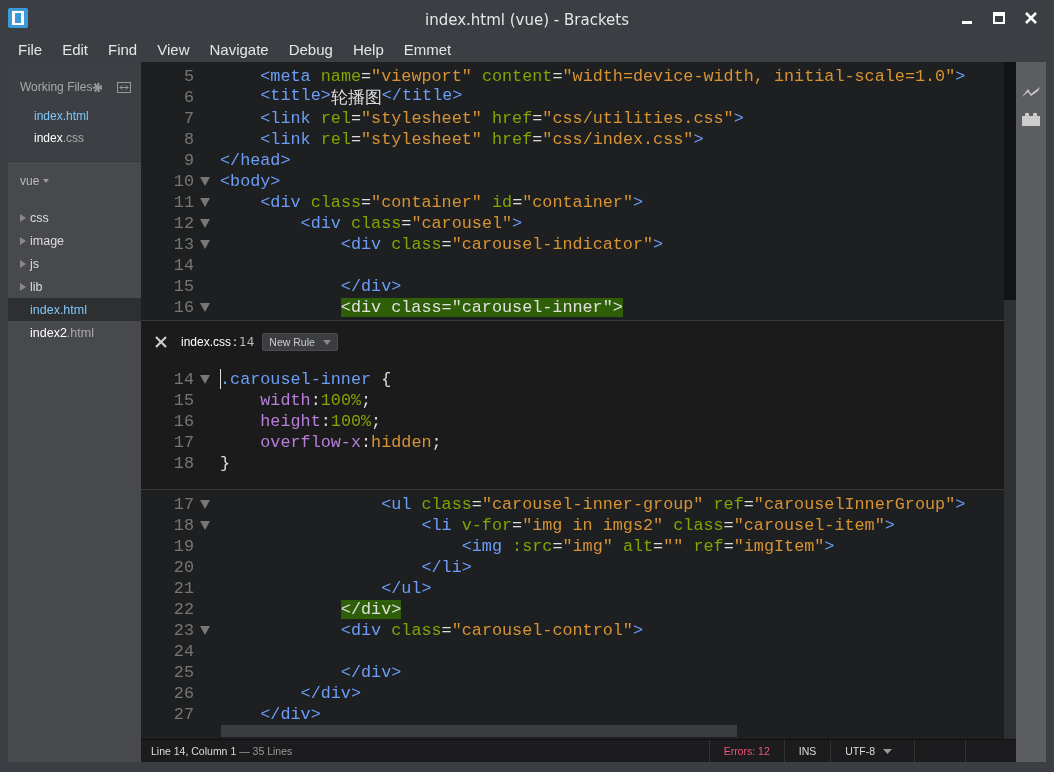  I want to click on line-number: 19, so click(183, 547).